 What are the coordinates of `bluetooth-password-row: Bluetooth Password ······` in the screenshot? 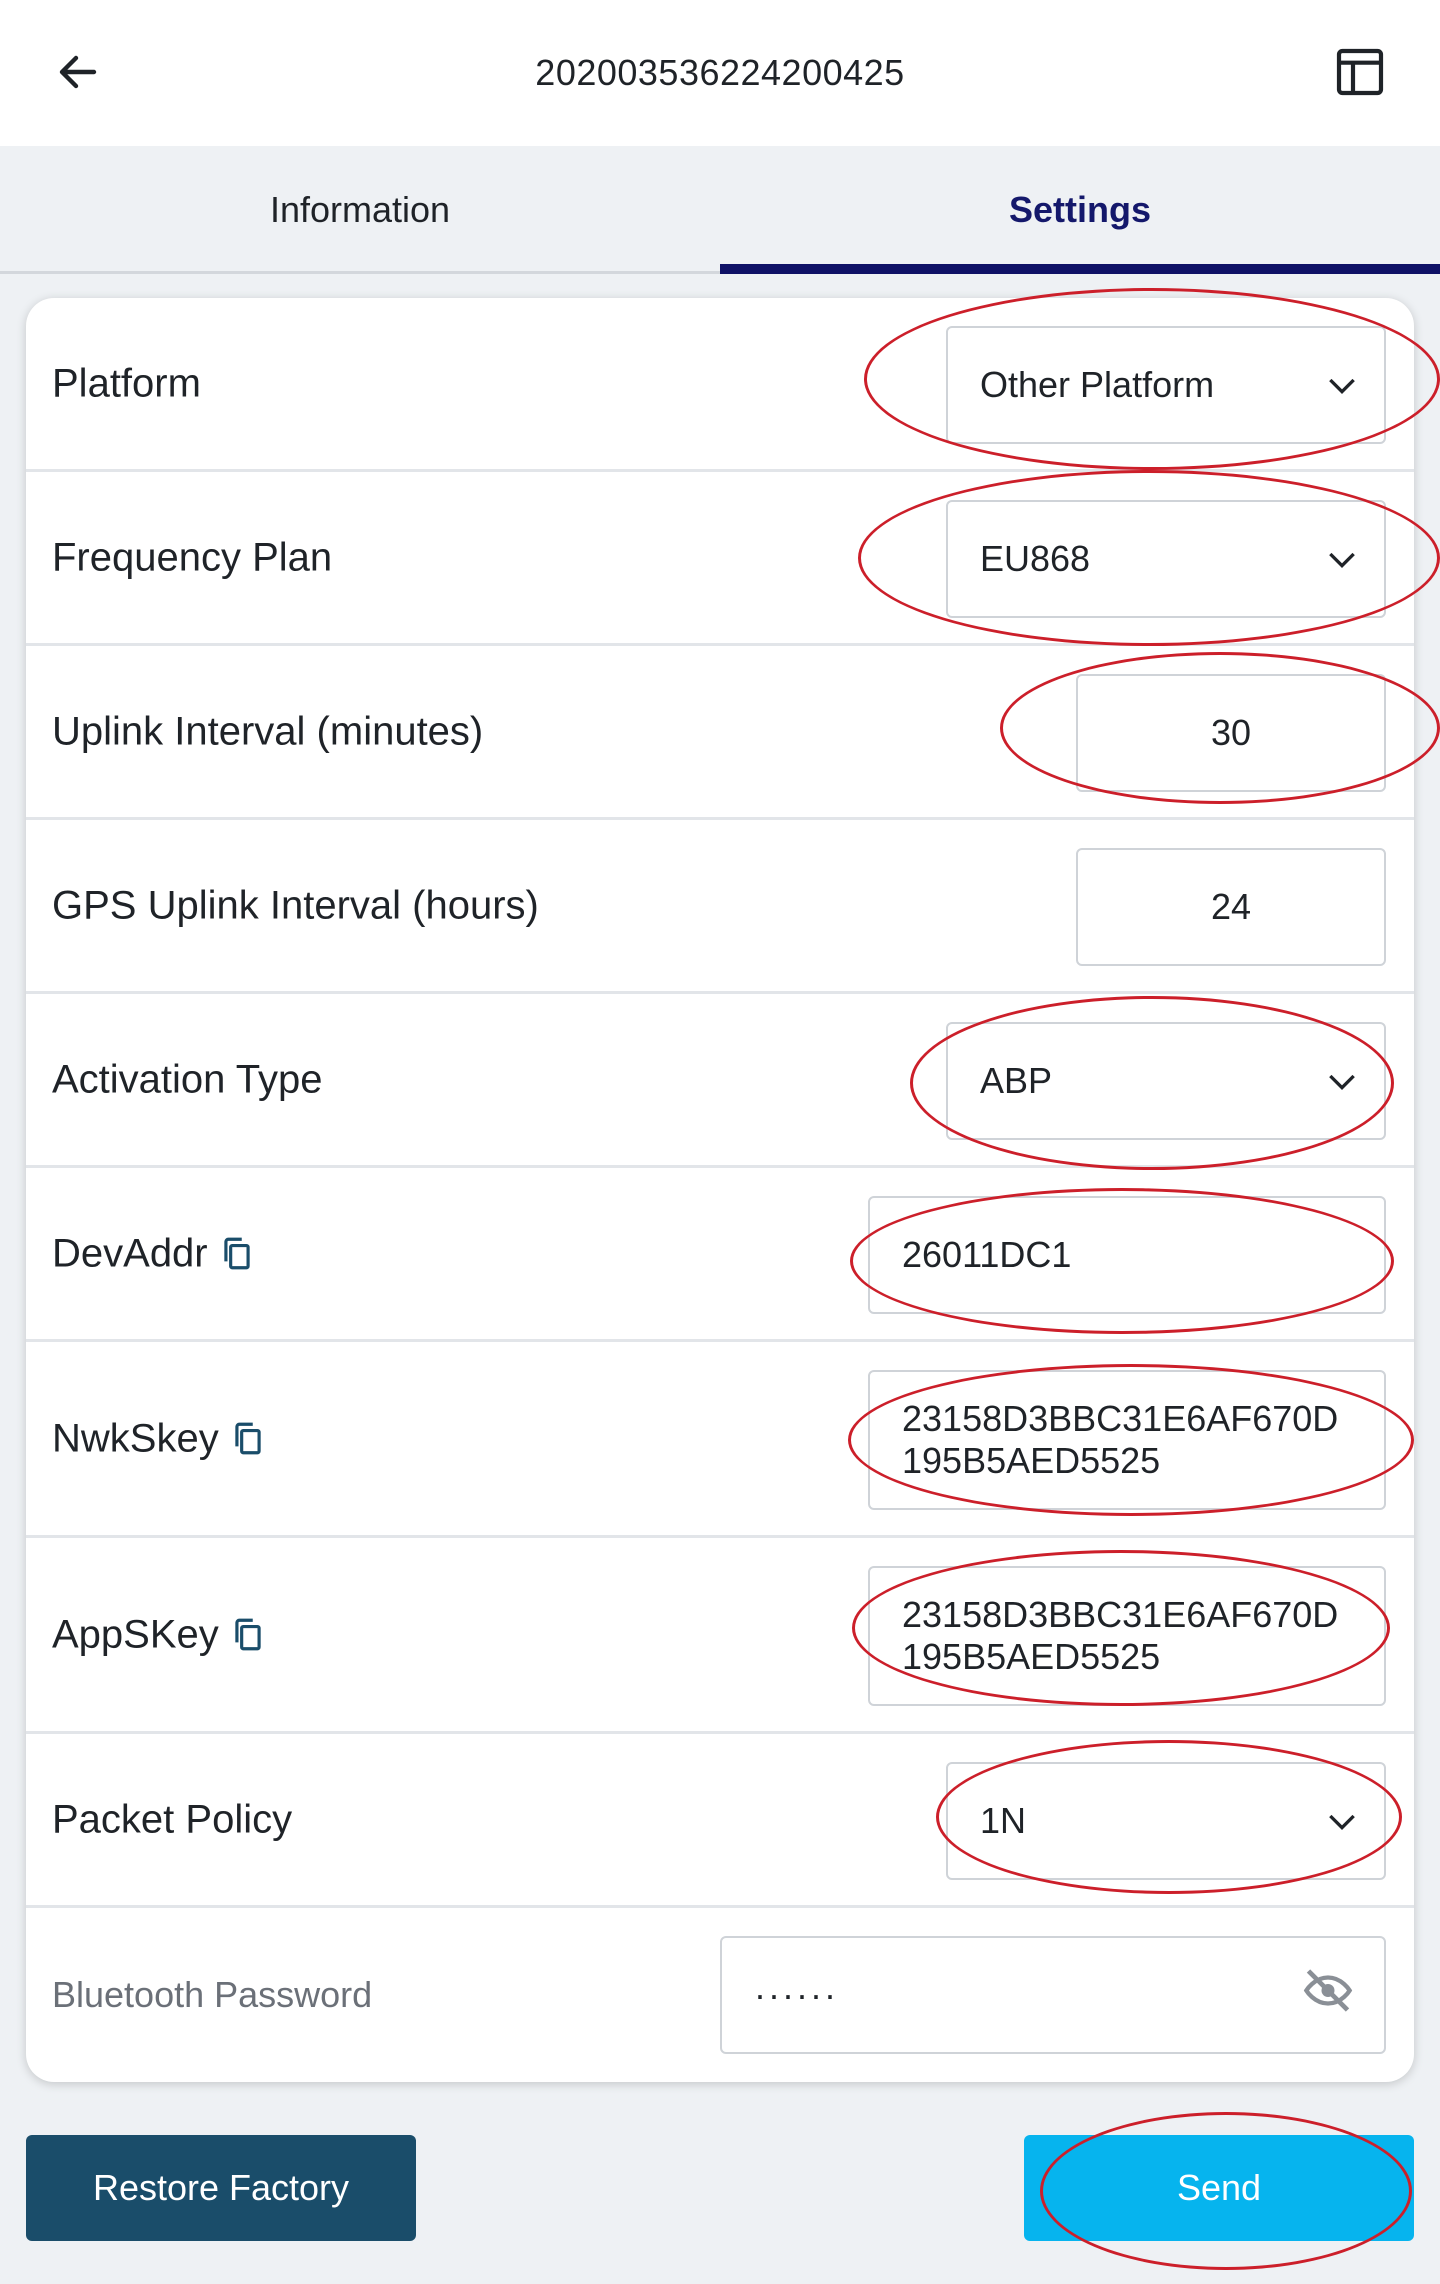 It's located at (720, 1995).